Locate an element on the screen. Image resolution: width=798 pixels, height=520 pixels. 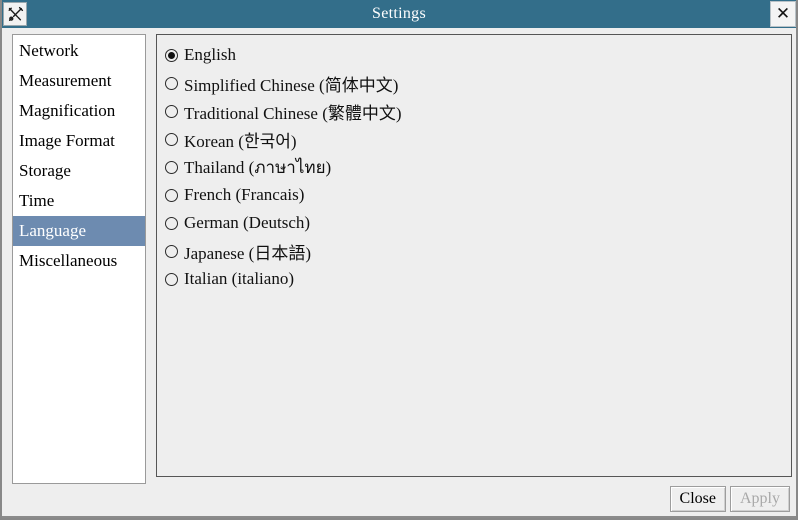
radio-traditional-chinese-icon is located at coordinates (171, 111).